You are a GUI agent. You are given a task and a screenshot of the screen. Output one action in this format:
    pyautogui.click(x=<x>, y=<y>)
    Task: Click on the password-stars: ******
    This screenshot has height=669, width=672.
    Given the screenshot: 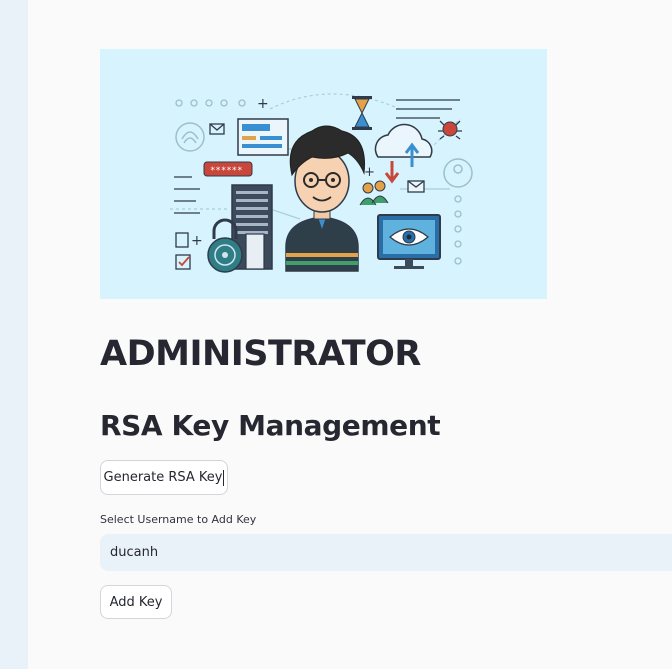 What is the action you would take?
    pyautogui.click(x=226, y=171)
    